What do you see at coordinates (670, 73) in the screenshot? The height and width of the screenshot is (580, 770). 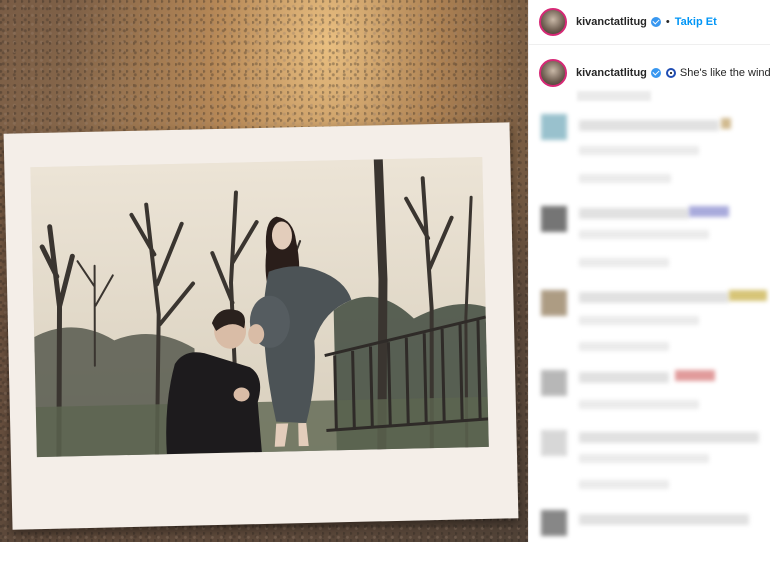 I see `nazar-evil-eye-icon` at bounding box center [670, 73].